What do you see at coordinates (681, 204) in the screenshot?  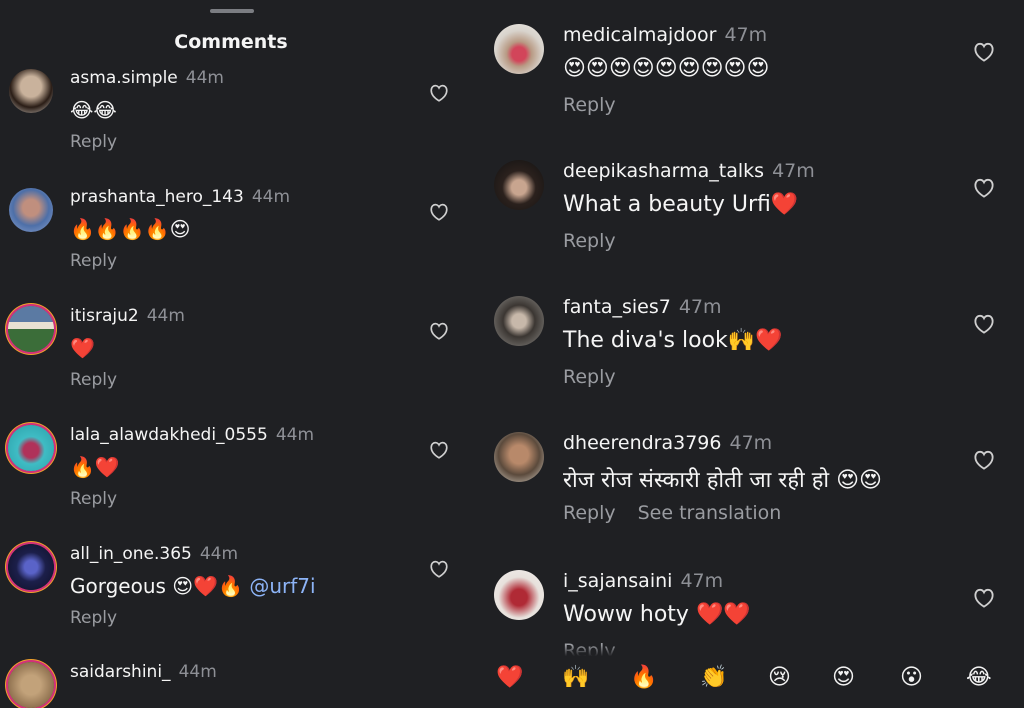 I see `comment-text: What a beauty Urfi❤️` at bounding box center [681, 204].